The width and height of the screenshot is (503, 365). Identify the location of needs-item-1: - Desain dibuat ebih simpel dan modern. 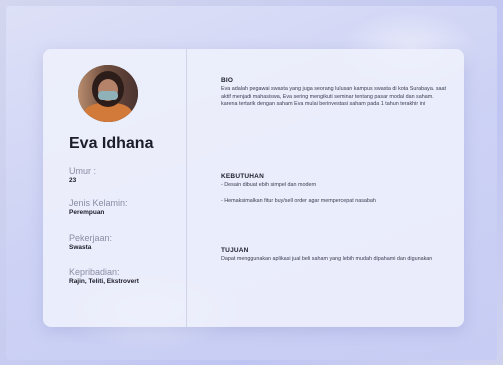
(269, 185).